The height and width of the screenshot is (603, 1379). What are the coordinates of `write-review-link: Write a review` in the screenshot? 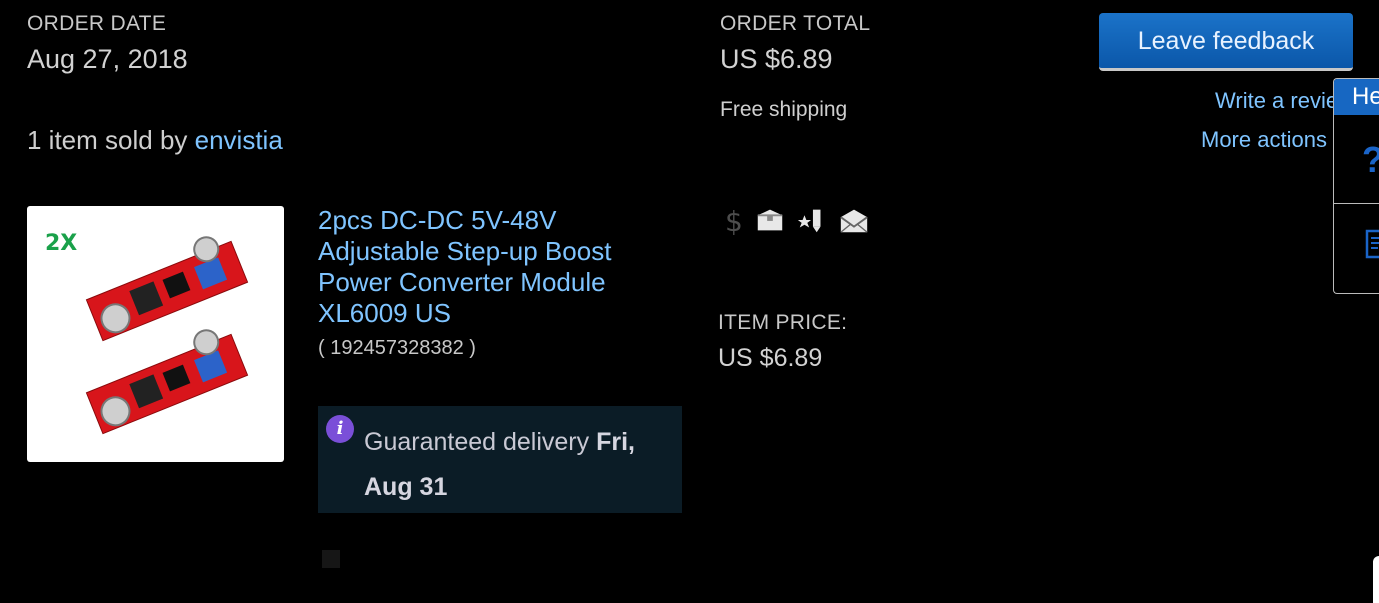 It's located at (1280, 101).